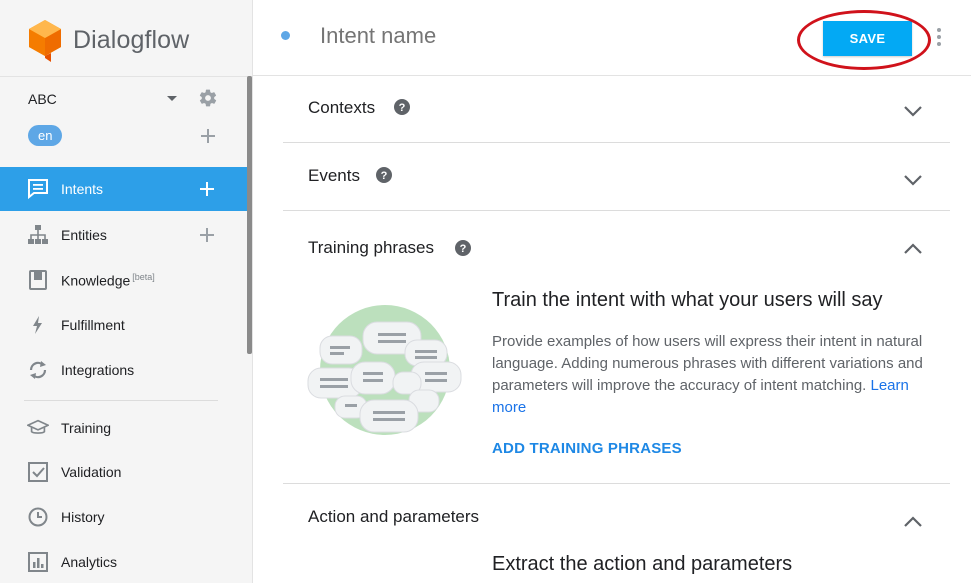 Image resolution: width=971 pixels, height=583 pixels. I want to click on section-title: Events, so click(334, 175).